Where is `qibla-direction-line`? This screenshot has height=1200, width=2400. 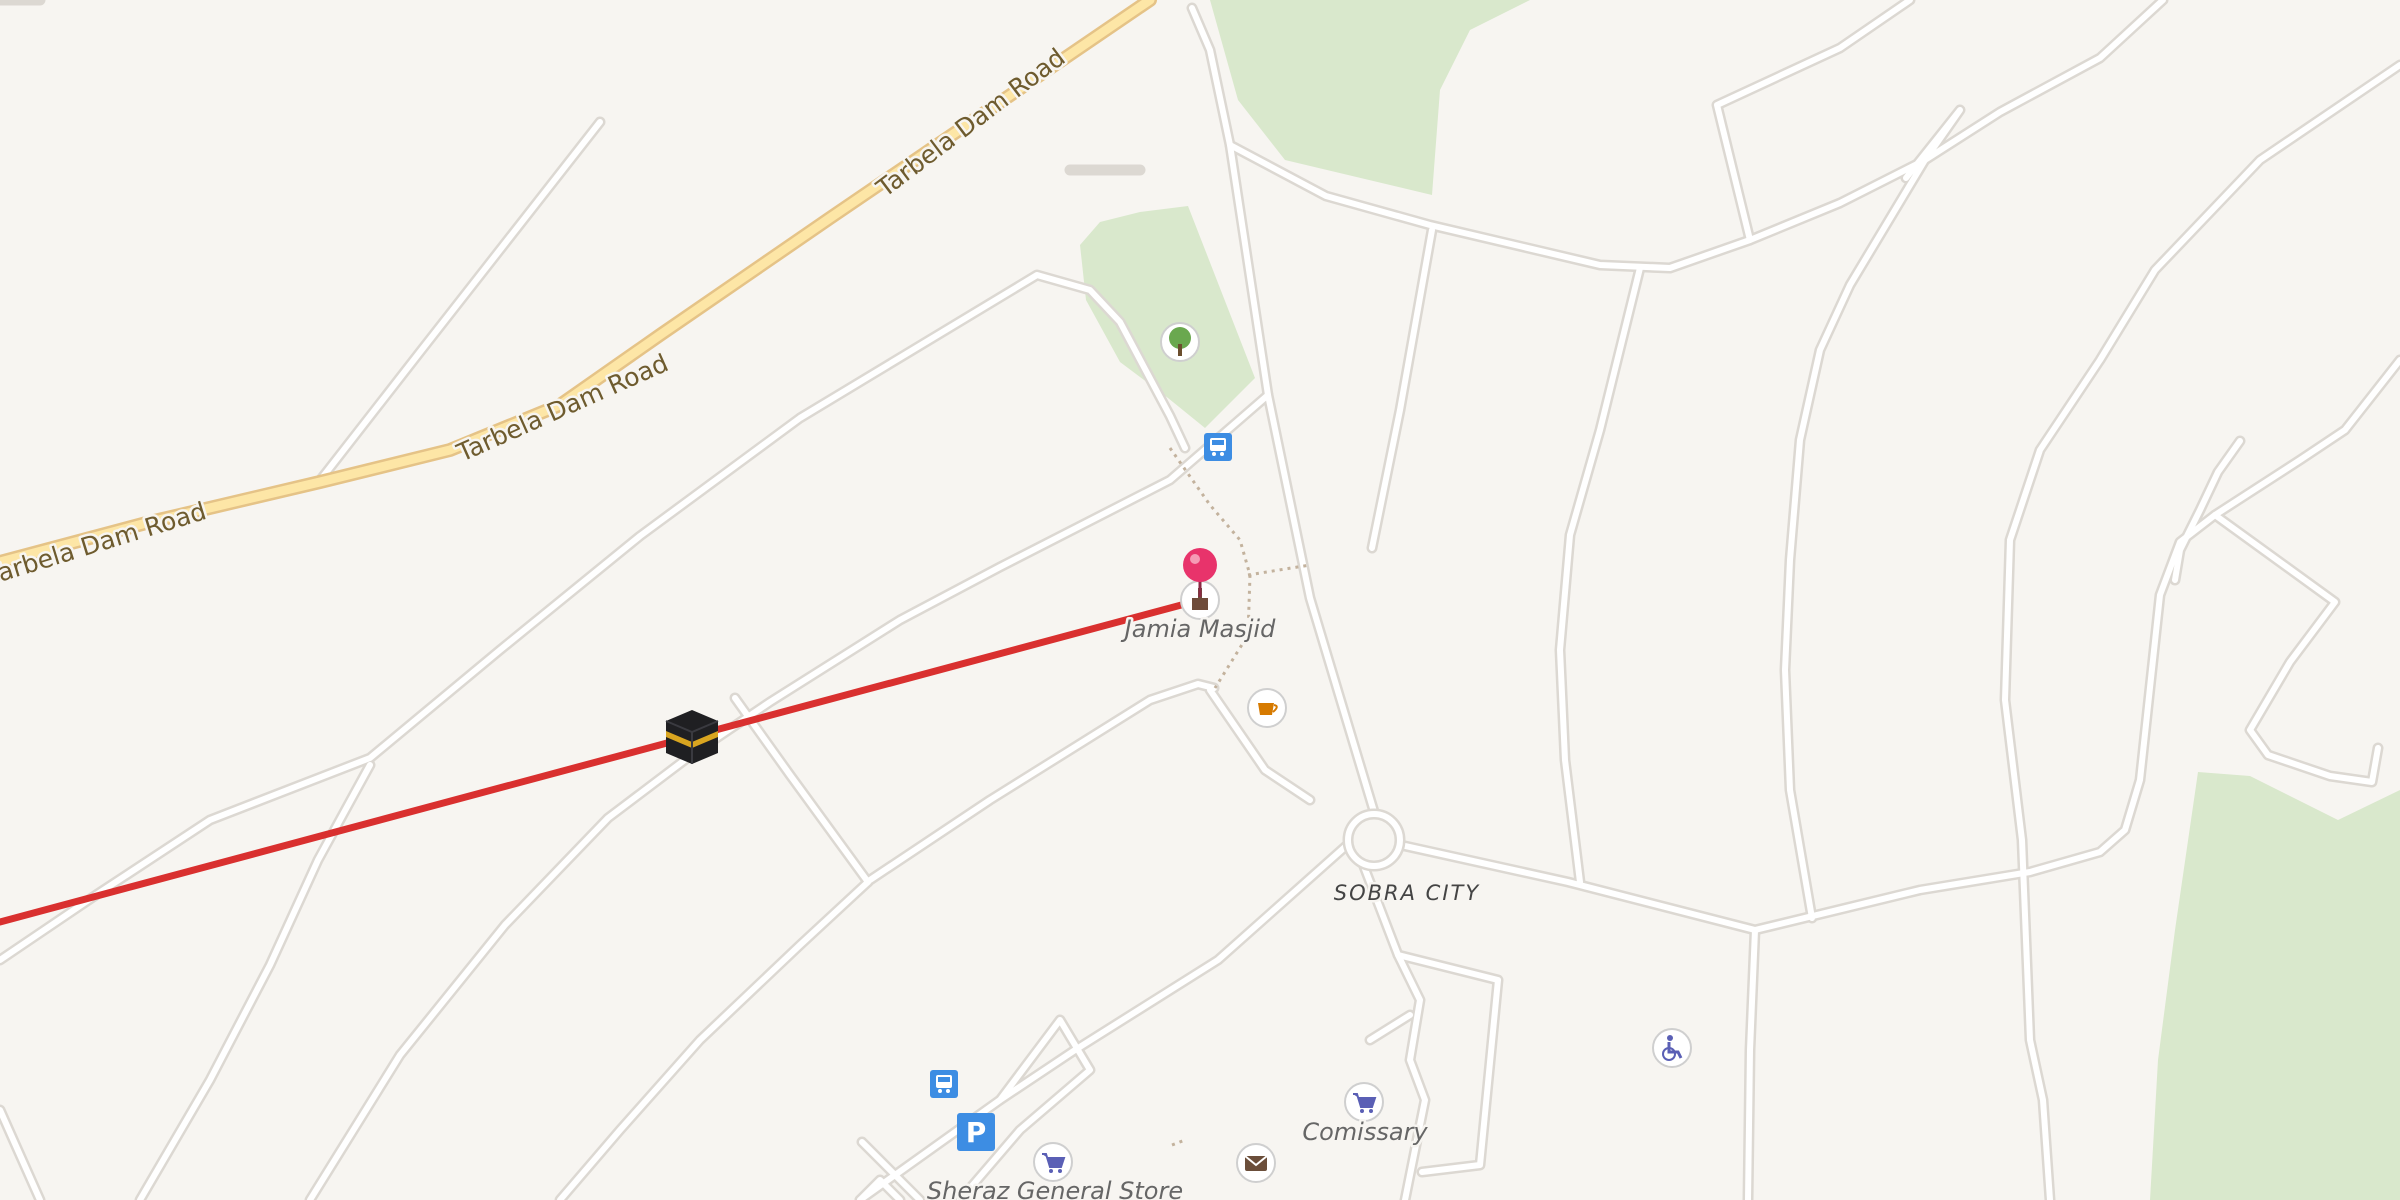
qibla-direction-line is located at coordinates (602, 761).